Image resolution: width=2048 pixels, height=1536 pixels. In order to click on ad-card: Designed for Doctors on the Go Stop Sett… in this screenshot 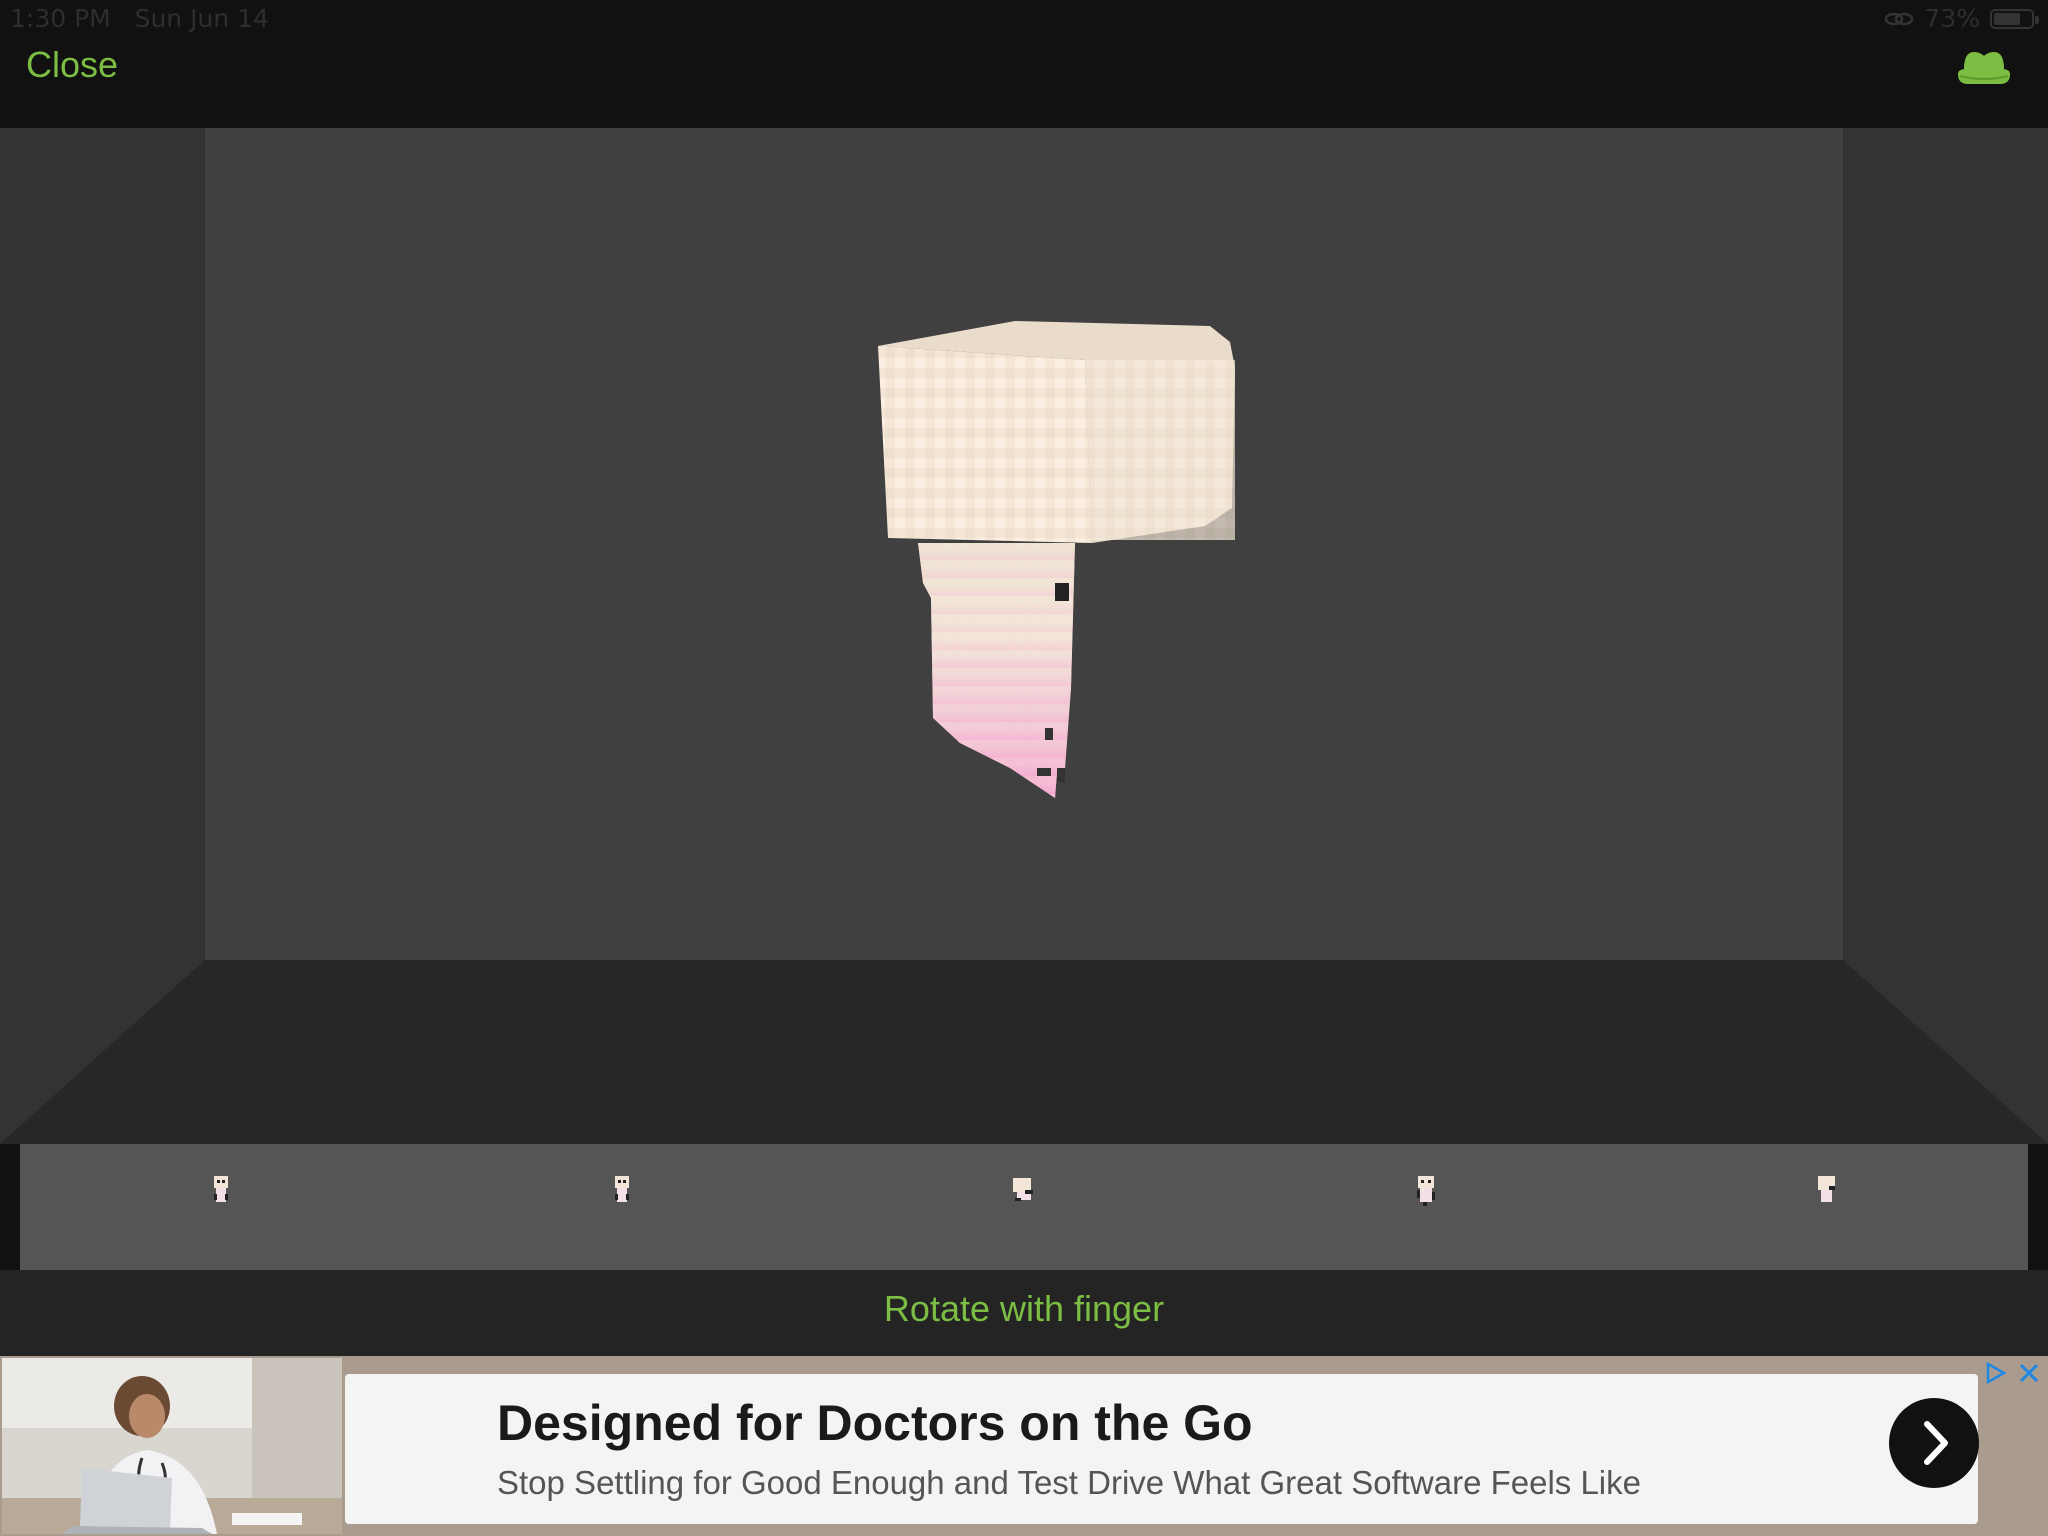, I will do `click(1162, 1449)`.